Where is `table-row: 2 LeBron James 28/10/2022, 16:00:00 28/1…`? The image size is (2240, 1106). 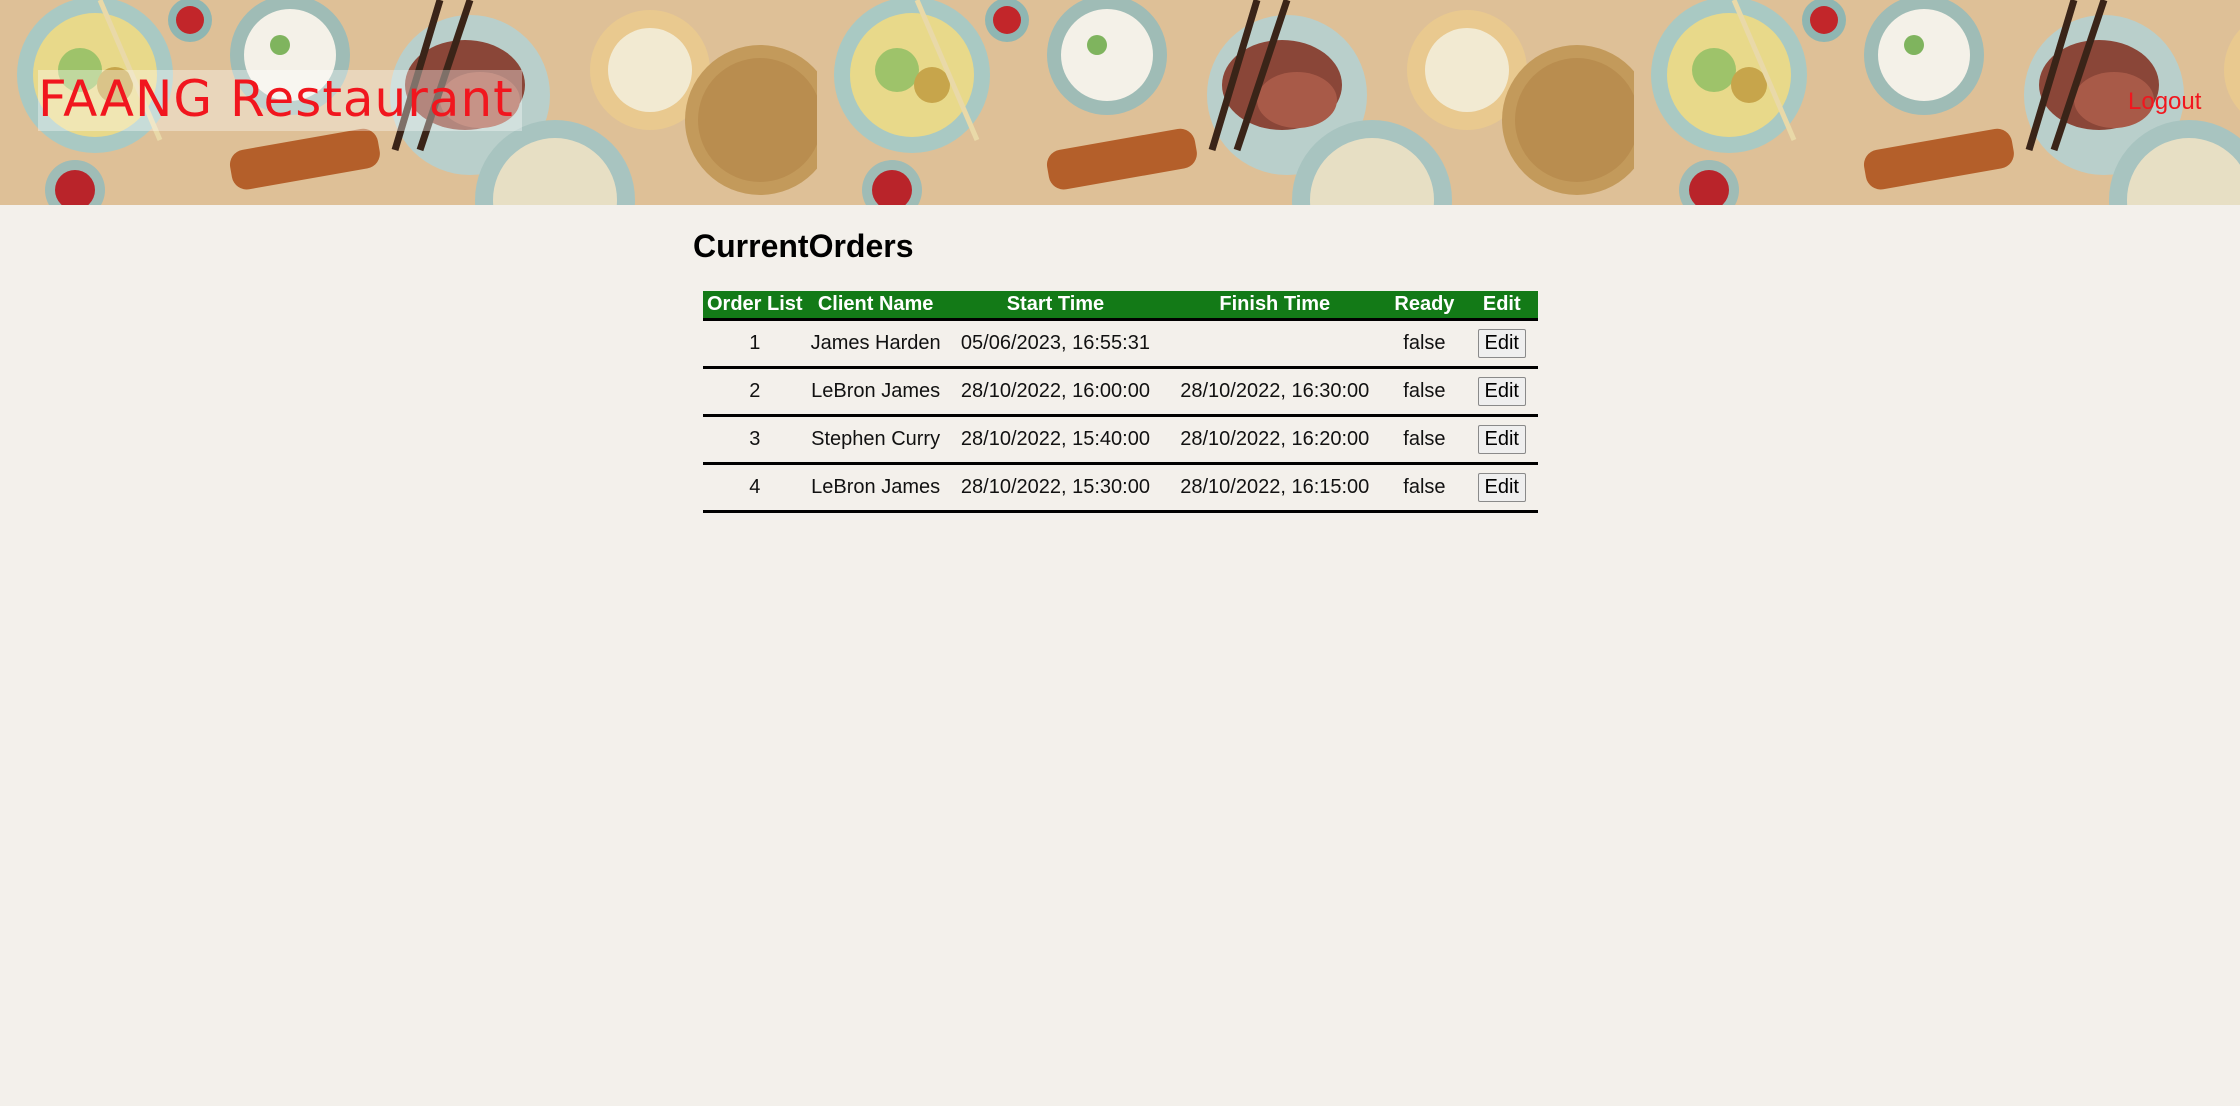
table-row: 2 LeBron James 28/10/2022, 16:00:00 28/1… is located at coordinates (1120, 392).